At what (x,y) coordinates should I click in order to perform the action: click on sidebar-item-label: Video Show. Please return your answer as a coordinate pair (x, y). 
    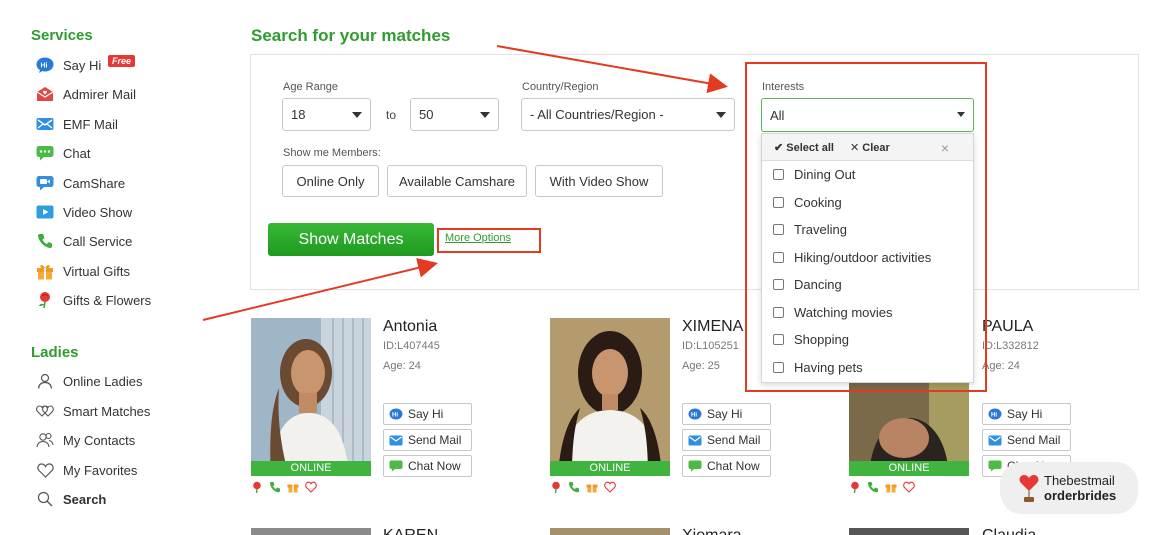
    Looking at the image, I should click on (98, 212).